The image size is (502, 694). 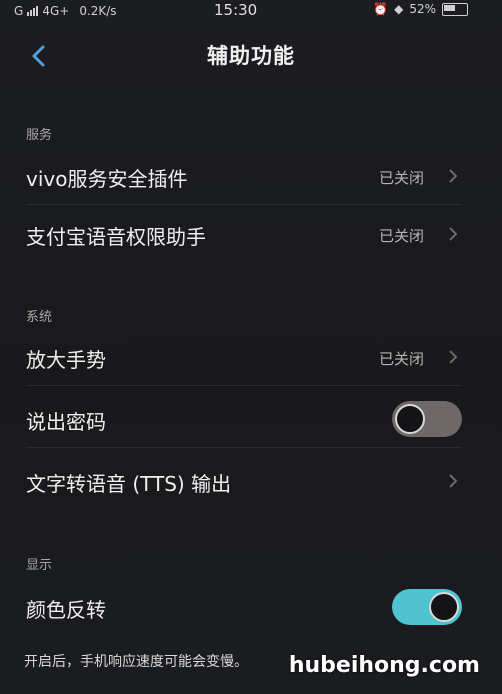 I want to click on row-color-inversion: 颜色反转, so click(x=251, y=607).